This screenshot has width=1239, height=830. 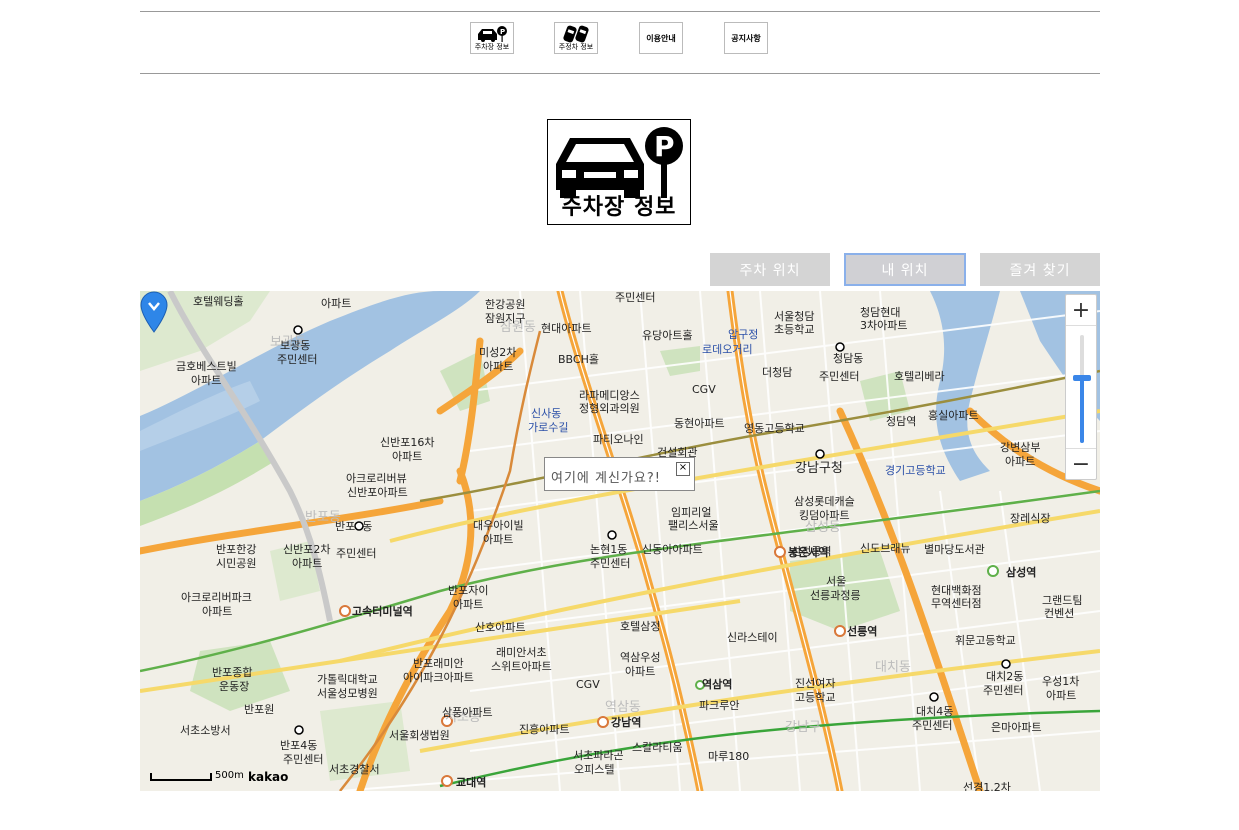 I want to click on map-label: 정형외과의원, so click(x=609, y=408).